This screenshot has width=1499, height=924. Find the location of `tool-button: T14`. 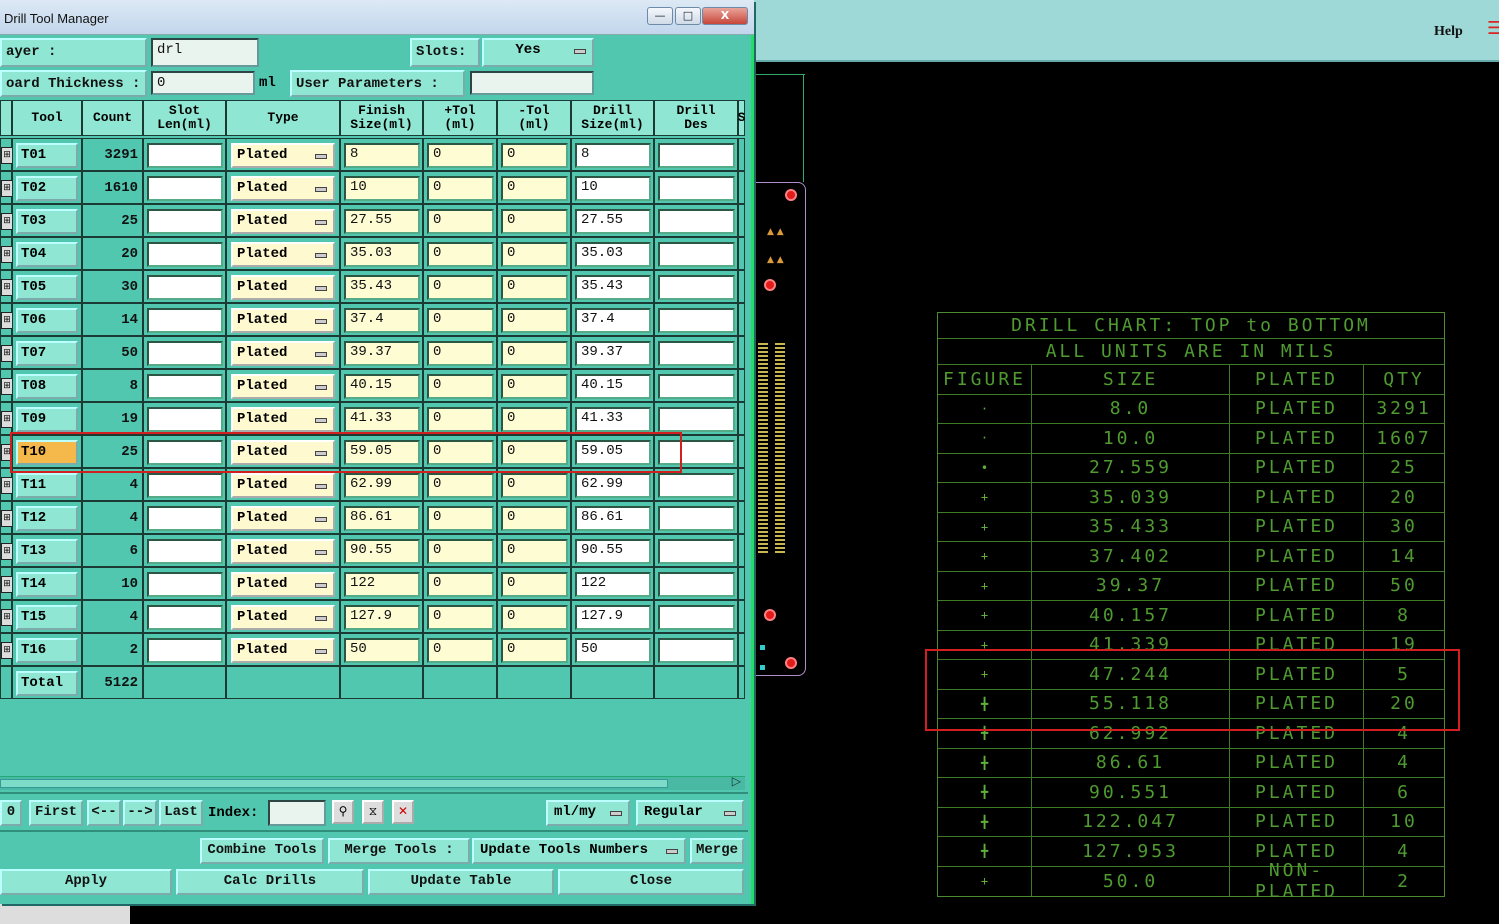

tool-button: T14 is located at coordinates (47, 584).